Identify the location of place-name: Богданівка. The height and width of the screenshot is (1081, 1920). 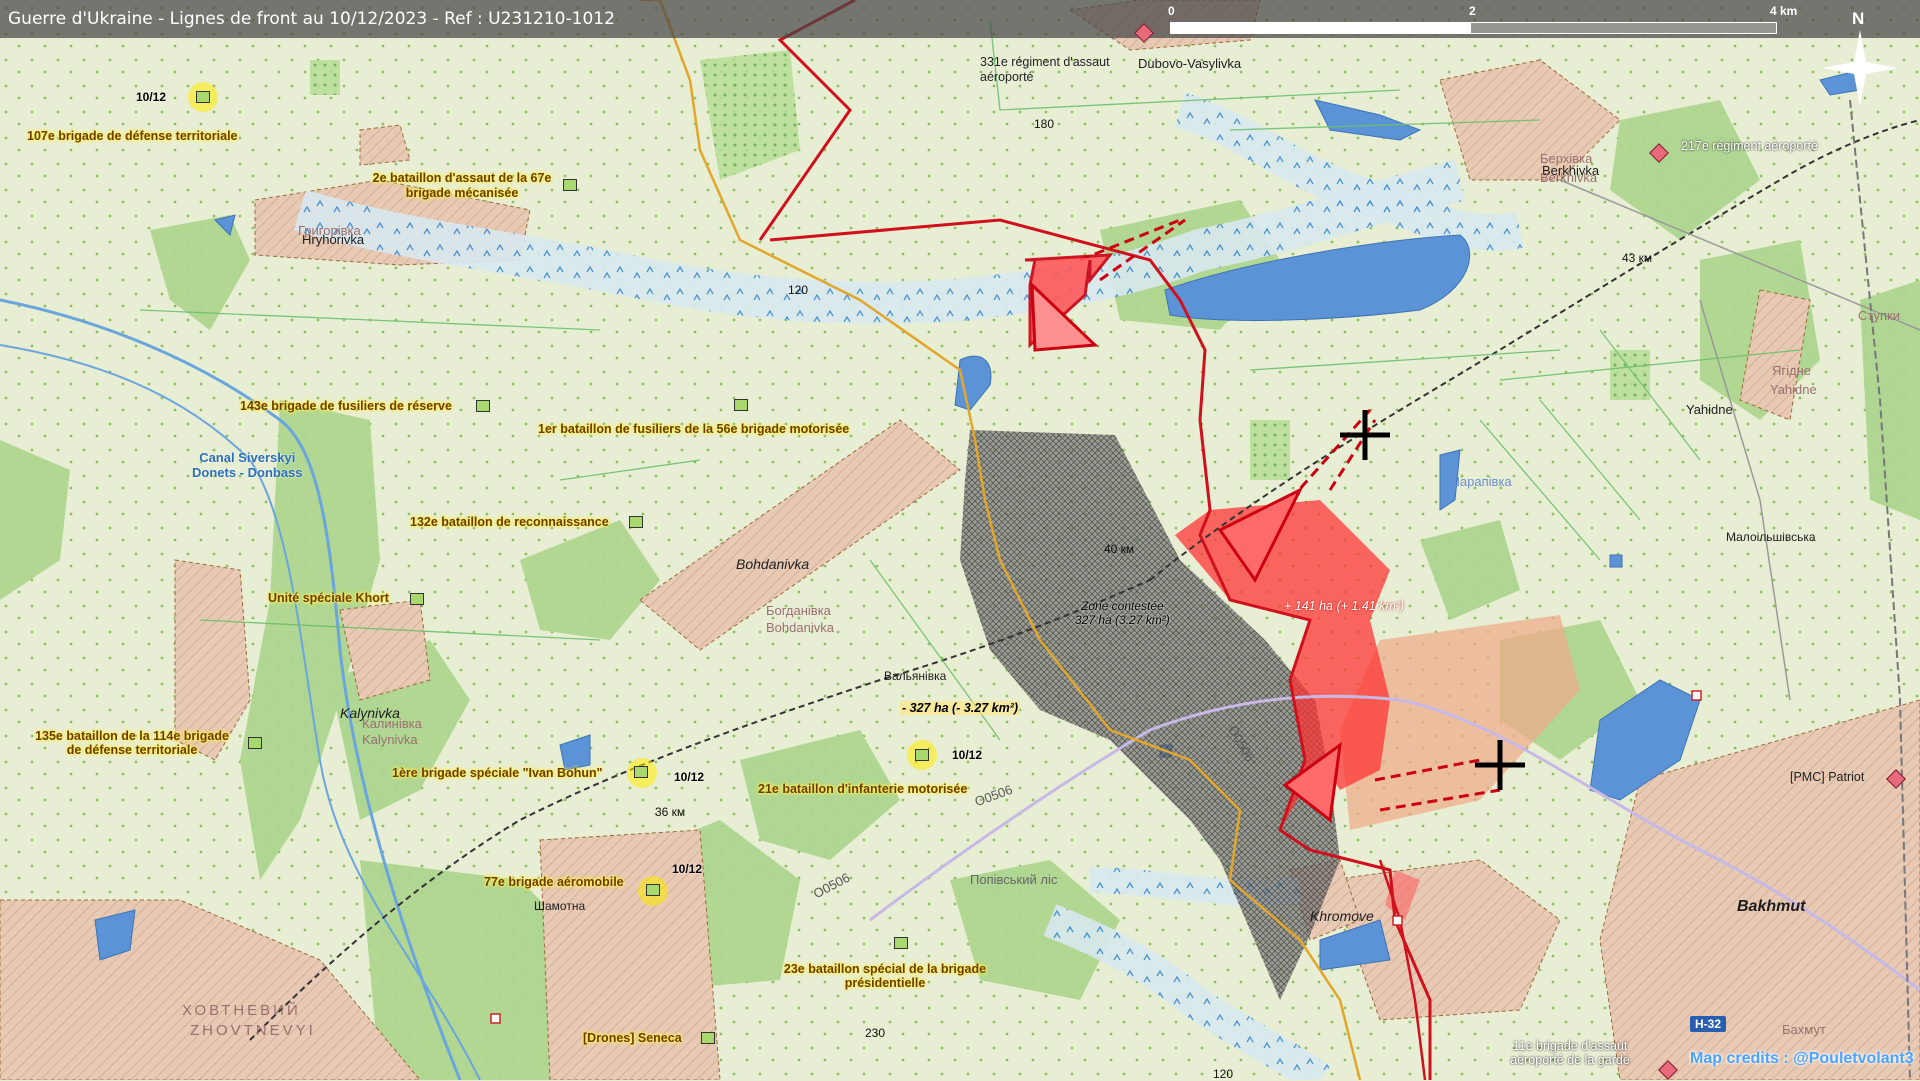
(798, 610).